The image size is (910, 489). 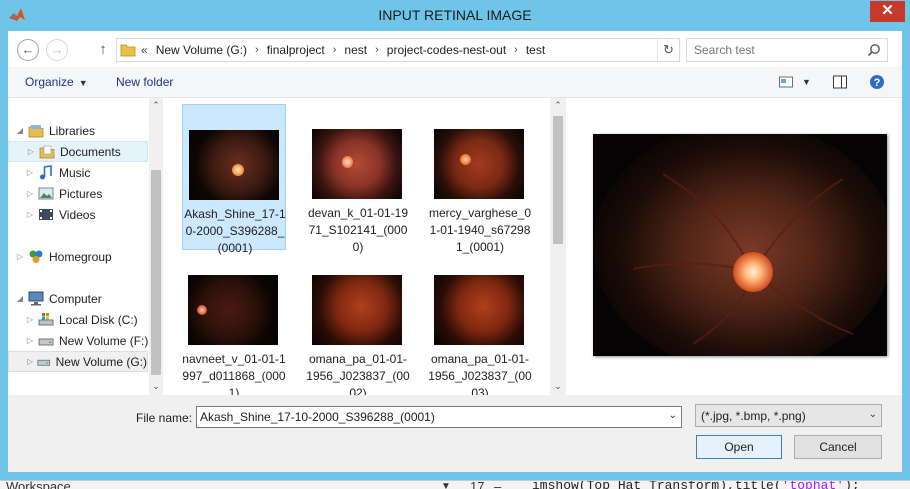 What do you see at coordinates (72, 130) in the screenshot?
I see `tree-item-label: Libraries` at bounding box center [72, 130].